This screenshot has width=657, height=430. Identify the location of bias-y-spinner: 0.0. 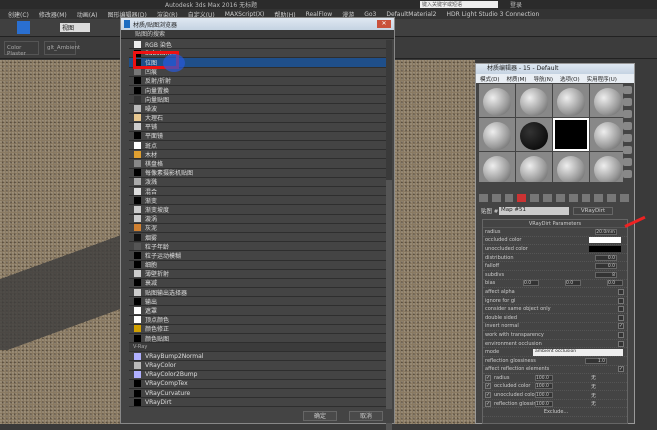
(573, 283).